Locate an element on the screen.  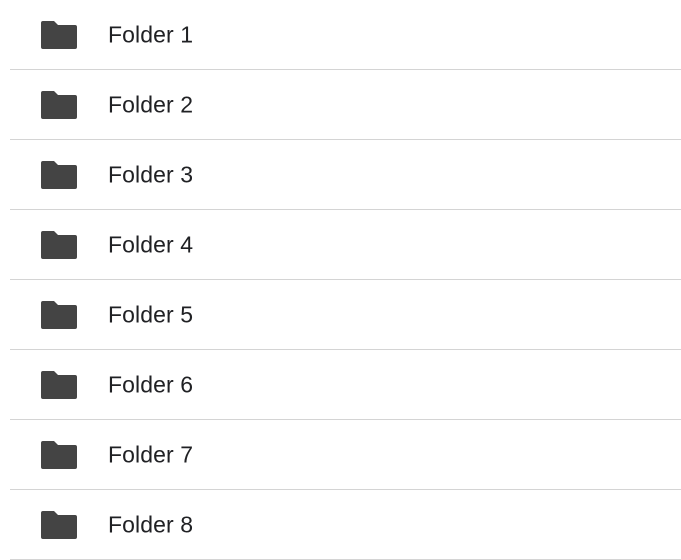
folder-item-2: Folder 2 is located at coordinates (345, 105).